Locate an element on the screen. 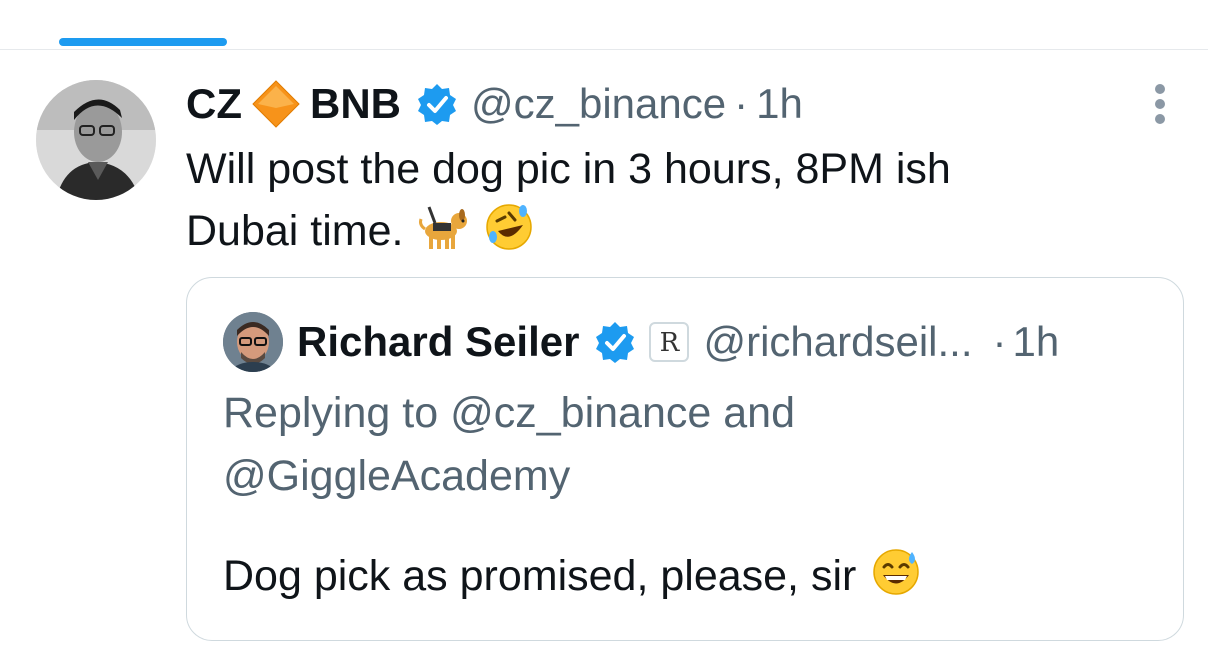  quoted-display-name: Richard Seiler is located at coordinates (438, 342).